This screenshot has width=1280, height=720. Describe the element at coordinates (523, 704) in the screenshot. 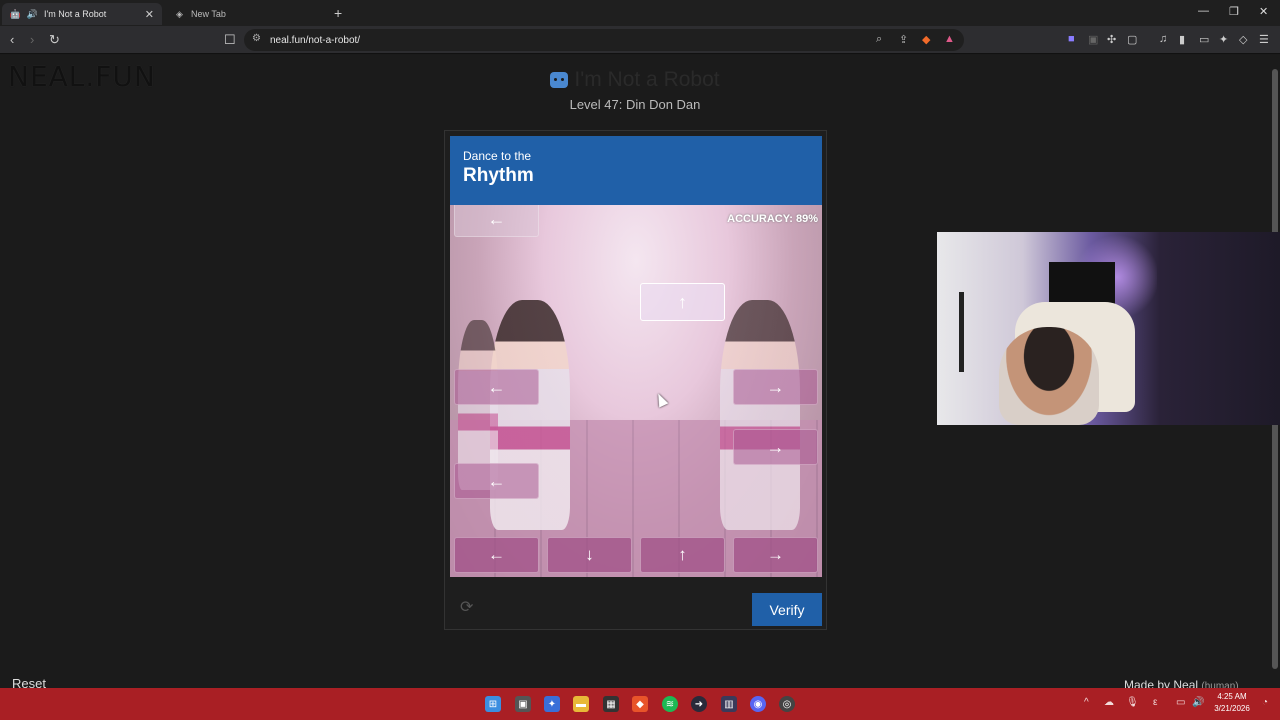

I see `task-view-icon: ▣` at that location.